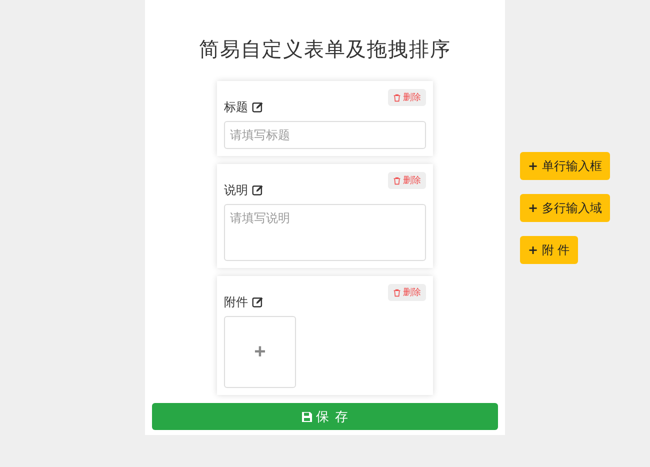 This screenshot has width=650, height=467. Describe the element at coordinates (549, 250) in the screenshot. I see `add-field-button: + 附 件` at that location.